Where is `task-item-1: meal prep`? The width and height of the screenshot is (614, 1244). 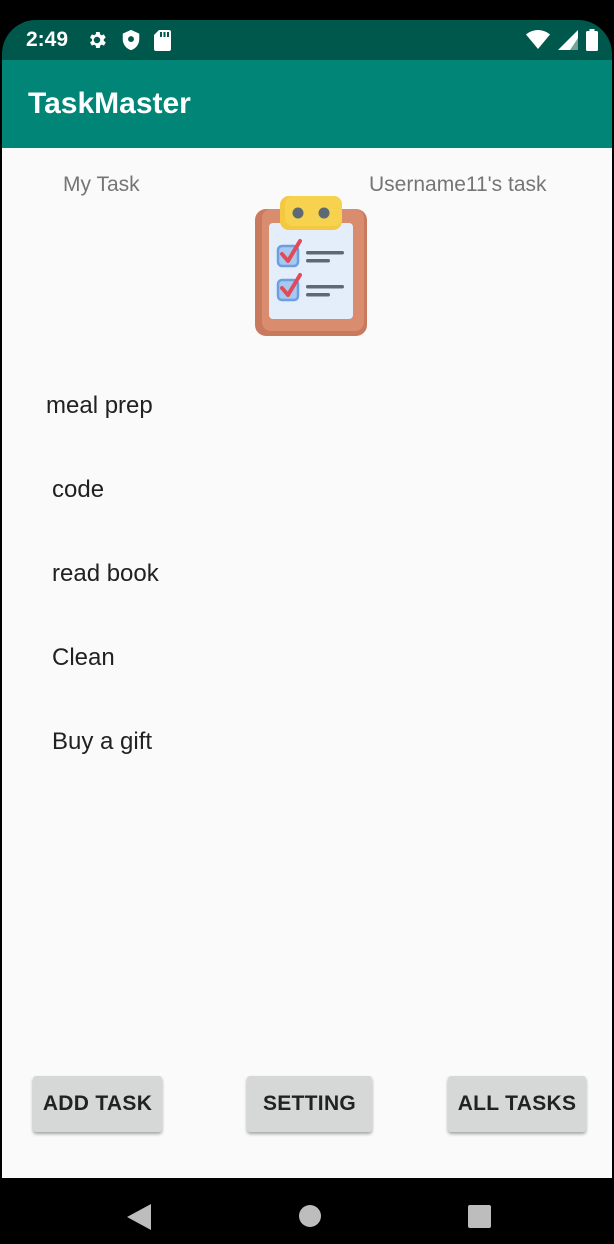 task-item-1: meal prep is located at coordinates (99, 406).